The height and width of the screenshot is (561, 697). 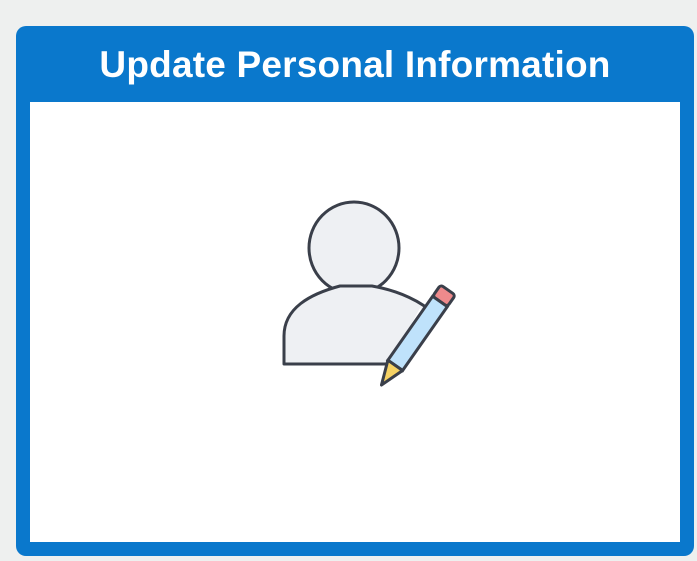 I want to click on person-edit-icon, so click(x=370, y=298).